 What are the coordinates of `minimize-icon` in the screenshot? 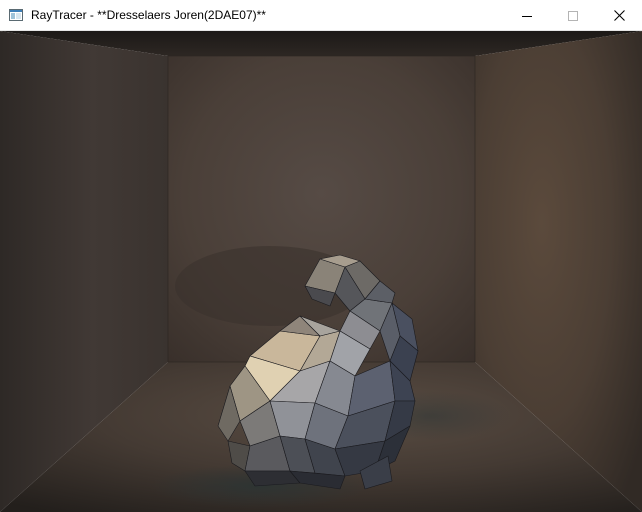 It's located at (527, 16).